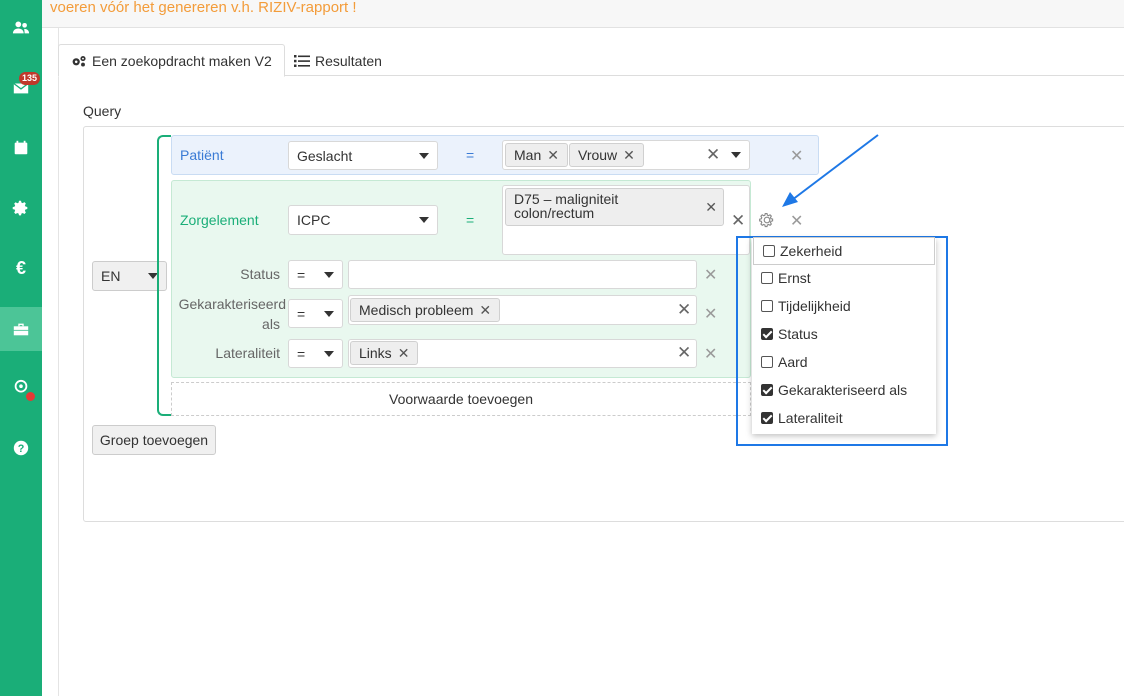 This screenshot has height=696, width=1124. I want to click on tag-line: colon/rectum, so click(554, 213).